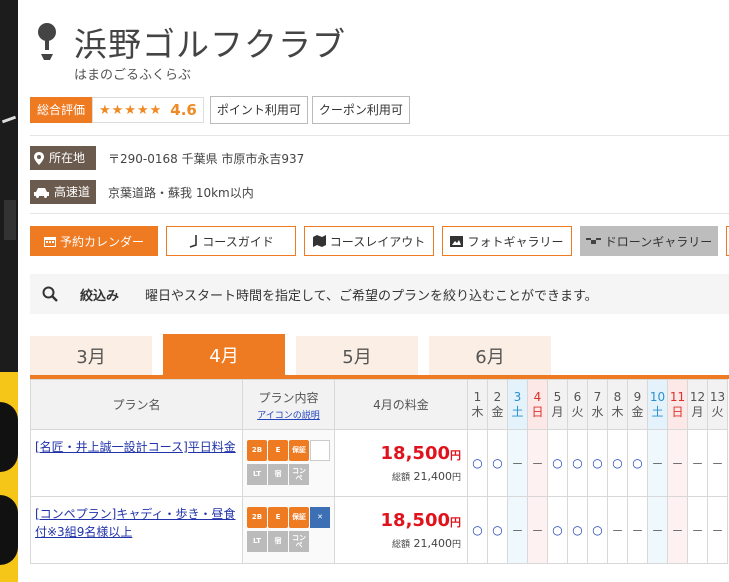  What do you see at coordinates (50, 294) in the screenshot?
I see `search-icon` at bounding box center [50, 294].